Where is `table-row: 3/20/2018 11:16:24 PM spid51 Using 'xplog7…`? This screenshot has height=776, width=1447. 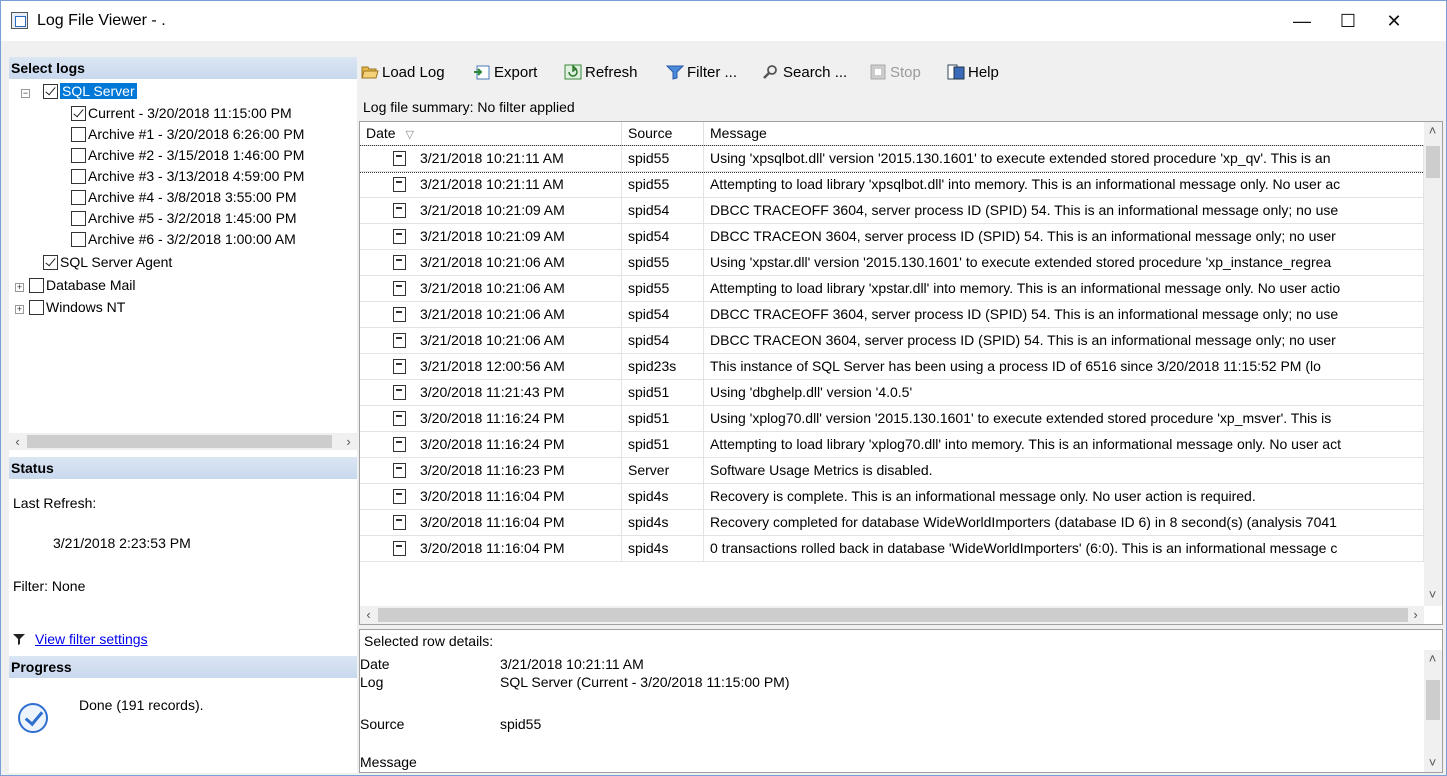
table-row: 3/20/2018 11:16:24 PM spid51 Using 'xplog7… is located at coordinates (892, 419).